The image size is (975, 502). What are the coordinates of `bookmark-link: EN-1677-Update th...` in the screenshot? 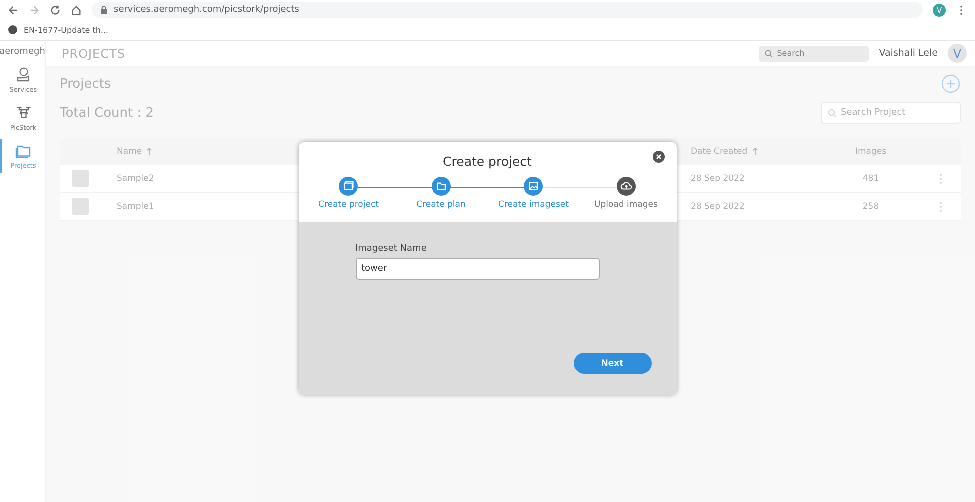 It's located at (66, 30).